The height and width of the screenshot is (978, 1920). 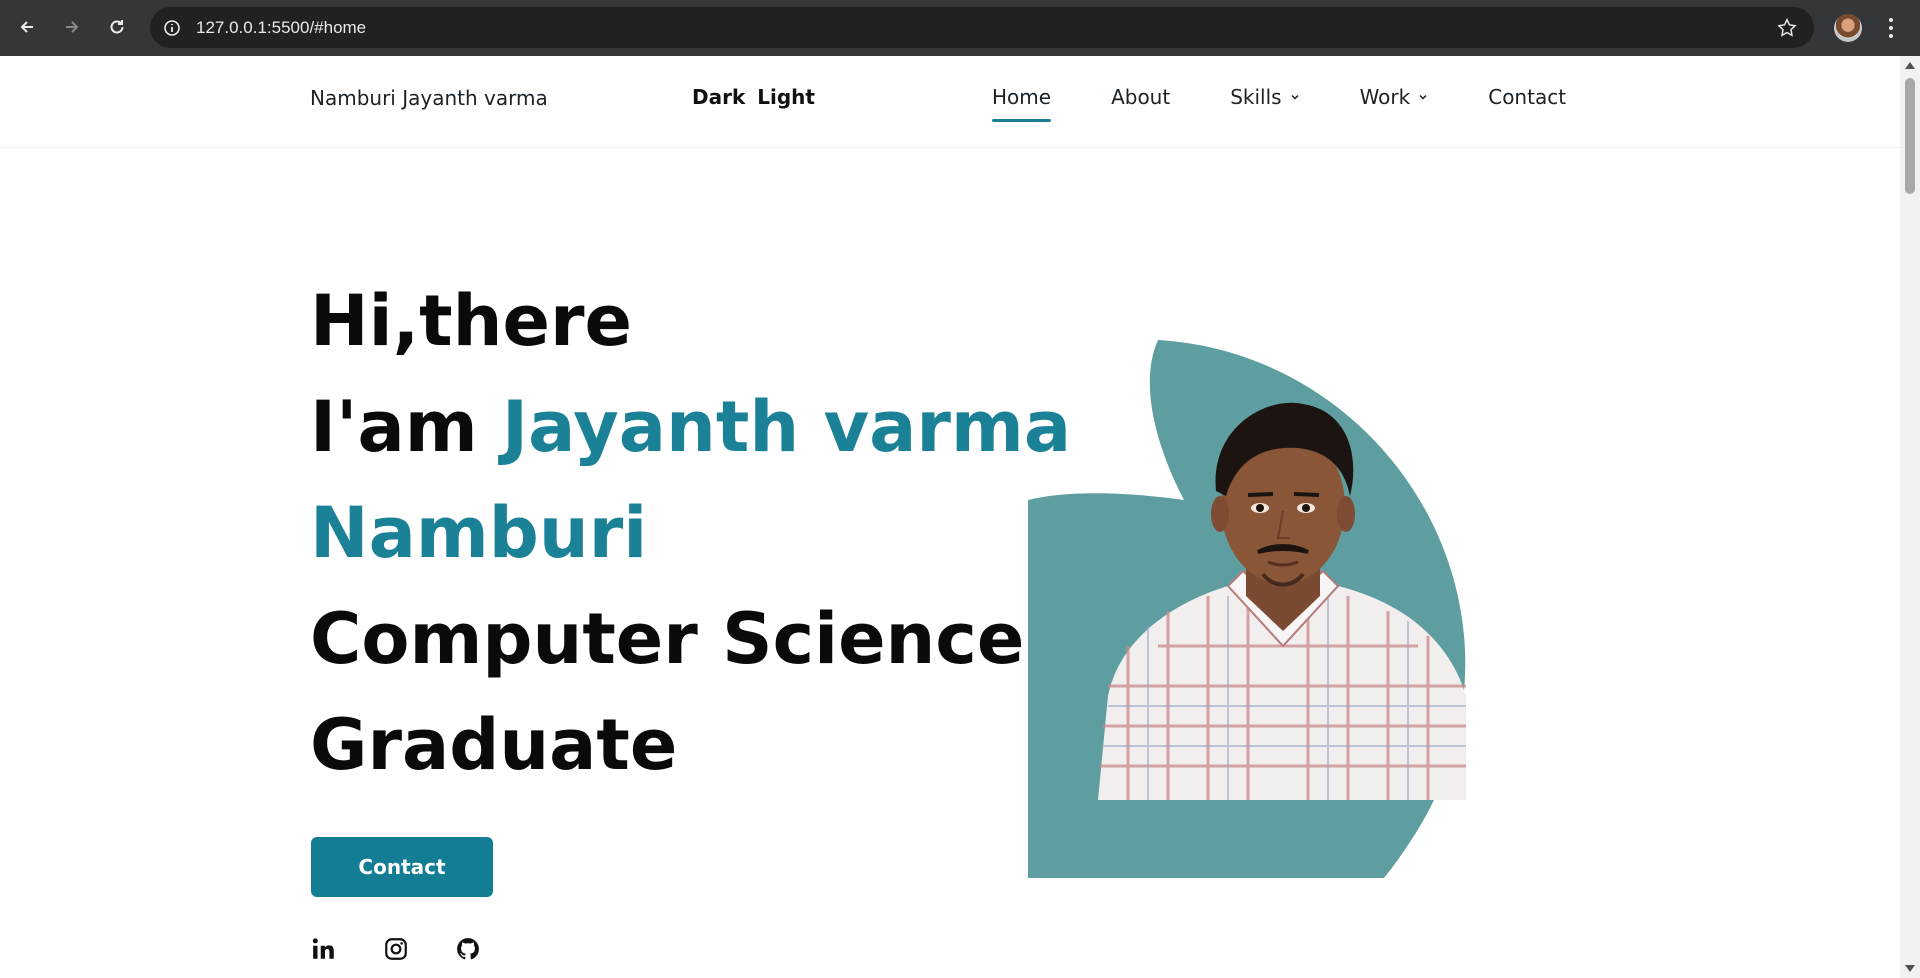 I want to click on nav-item-home: Home, so click(x=1022, y=103).